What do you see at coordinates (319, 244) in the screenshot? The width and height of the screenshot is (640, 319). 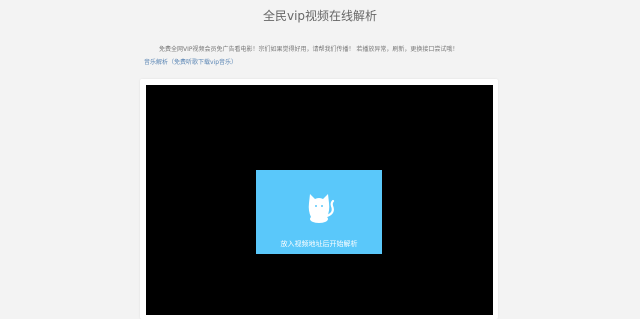 I see `parse-hint-text: 放入视频地址后开始解析` at bounding box center [319, 244].